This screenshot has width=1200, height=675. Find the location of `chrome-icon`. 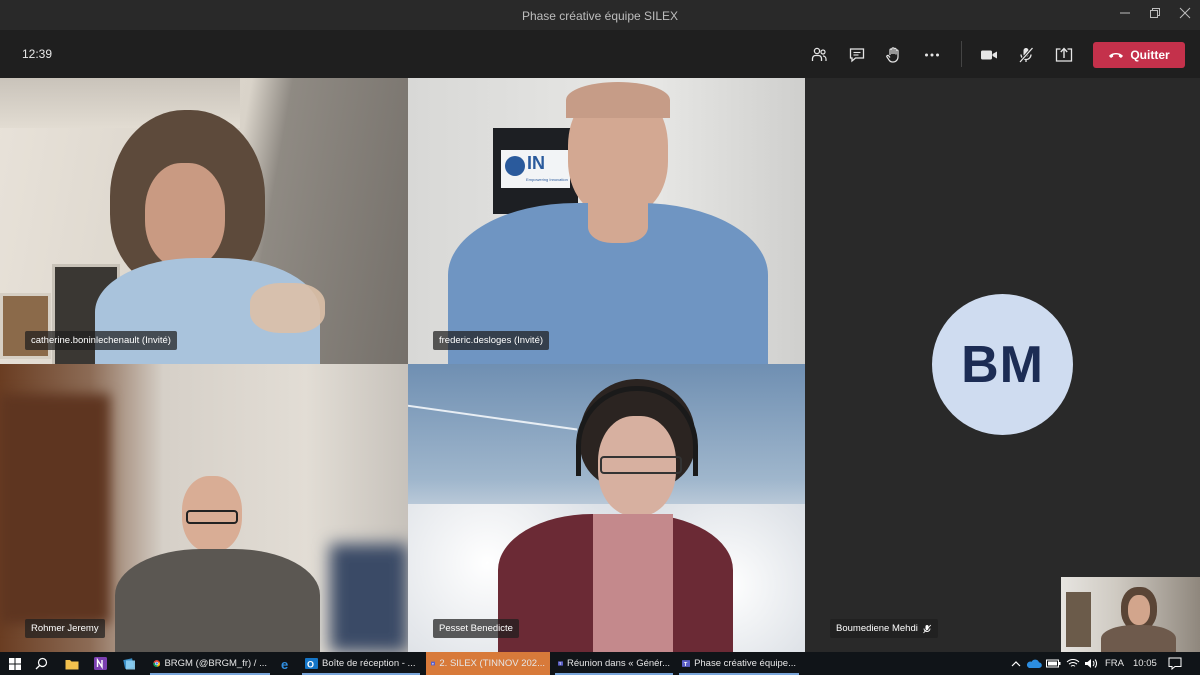

chrome-icon is located at coordinates (157, 663).